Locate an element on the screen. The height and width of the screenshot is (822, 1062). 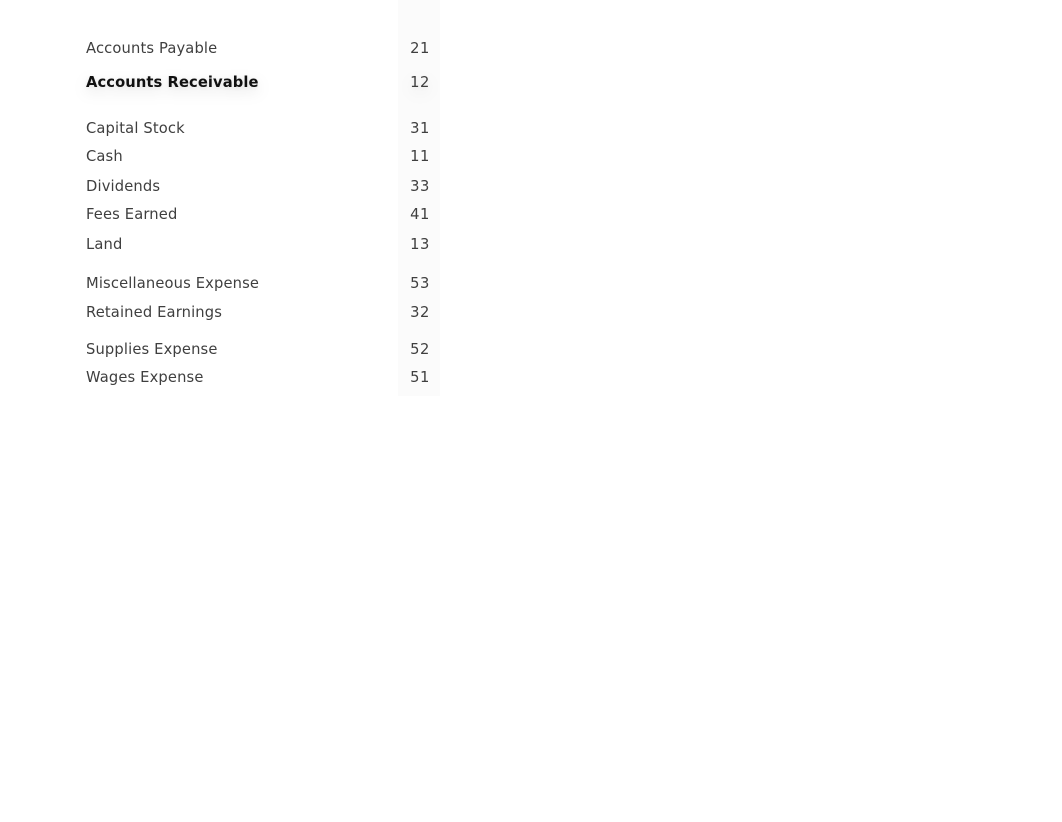
account-number: 31 is located at coordinates (420, 128).